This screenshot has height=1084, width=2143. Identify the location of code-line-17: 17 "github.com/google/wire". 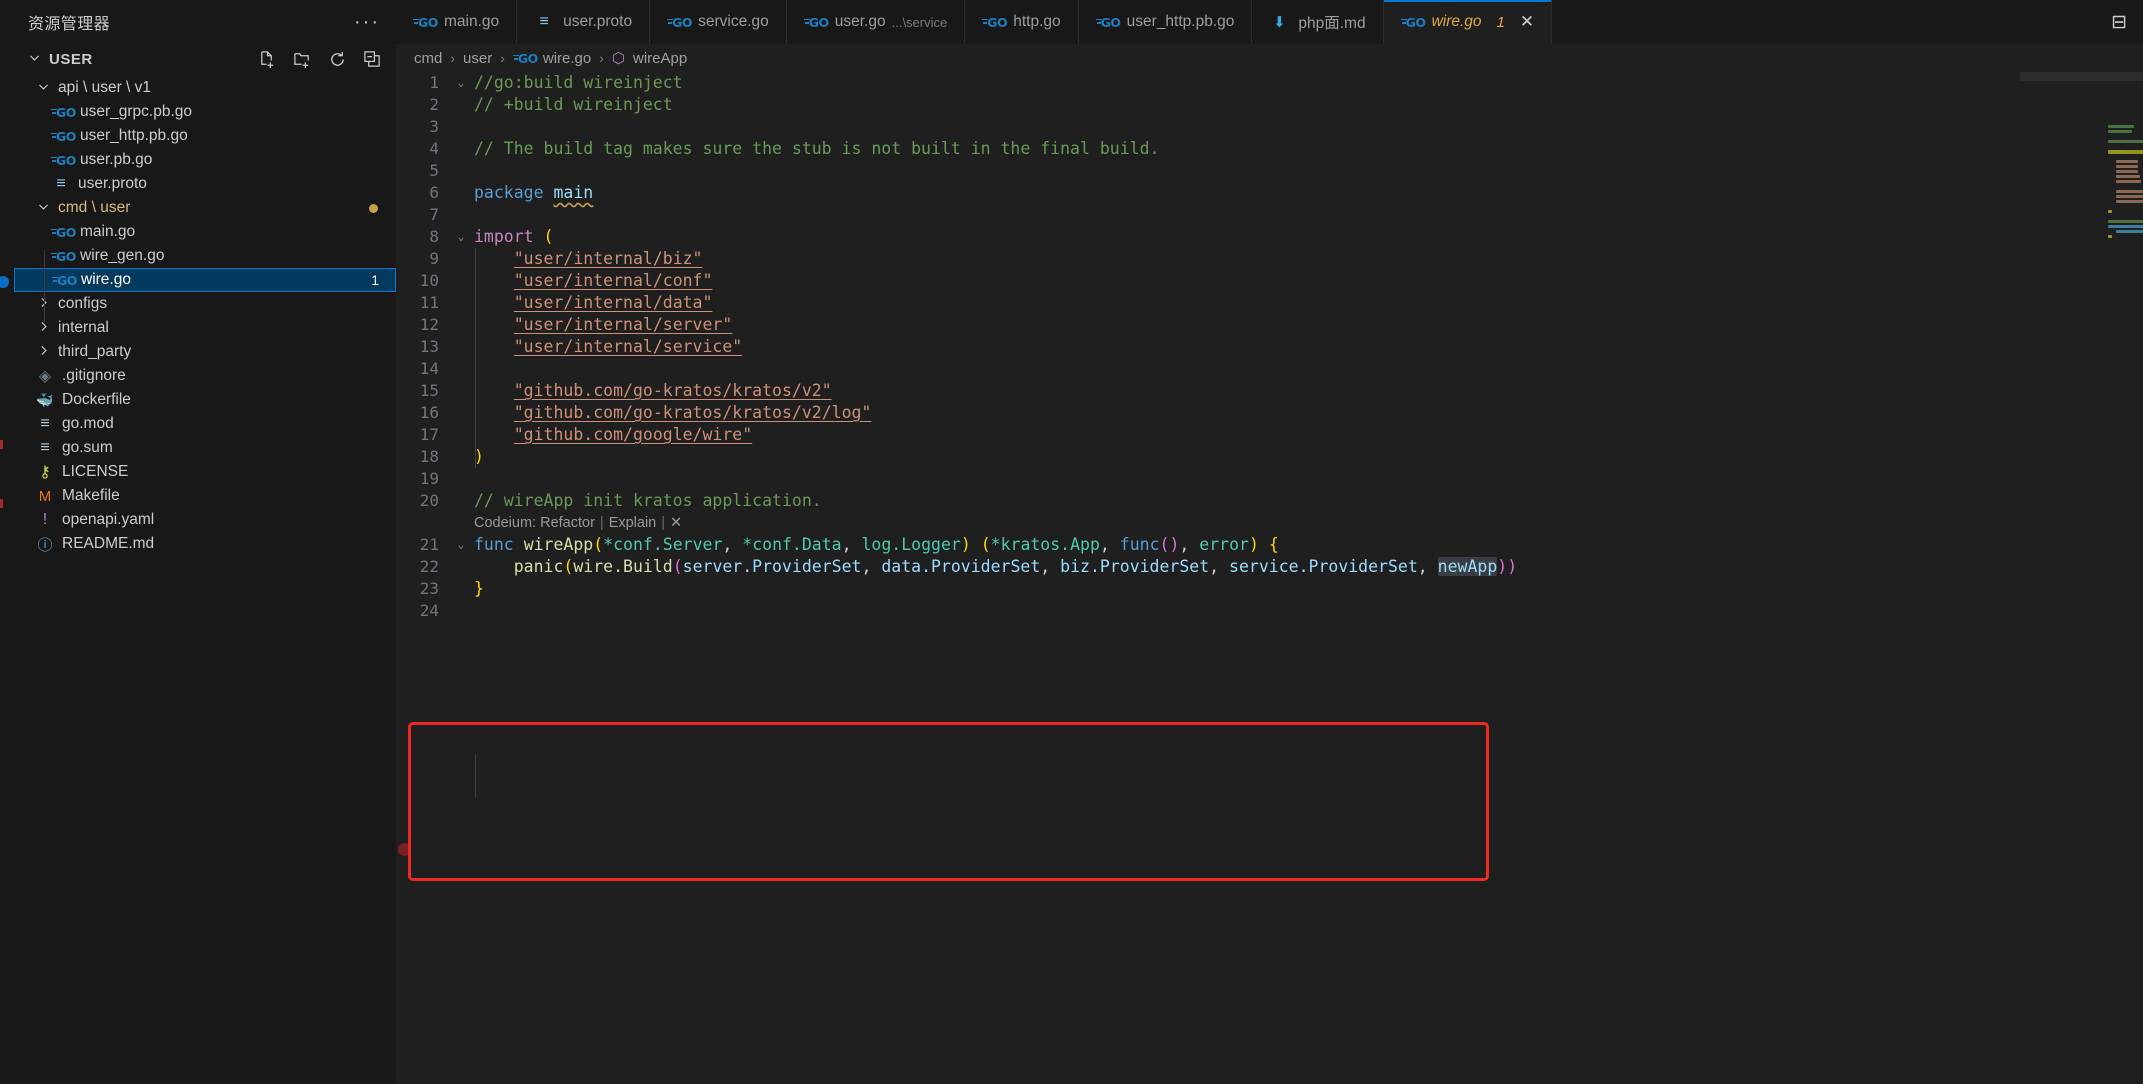
(1269, 435).